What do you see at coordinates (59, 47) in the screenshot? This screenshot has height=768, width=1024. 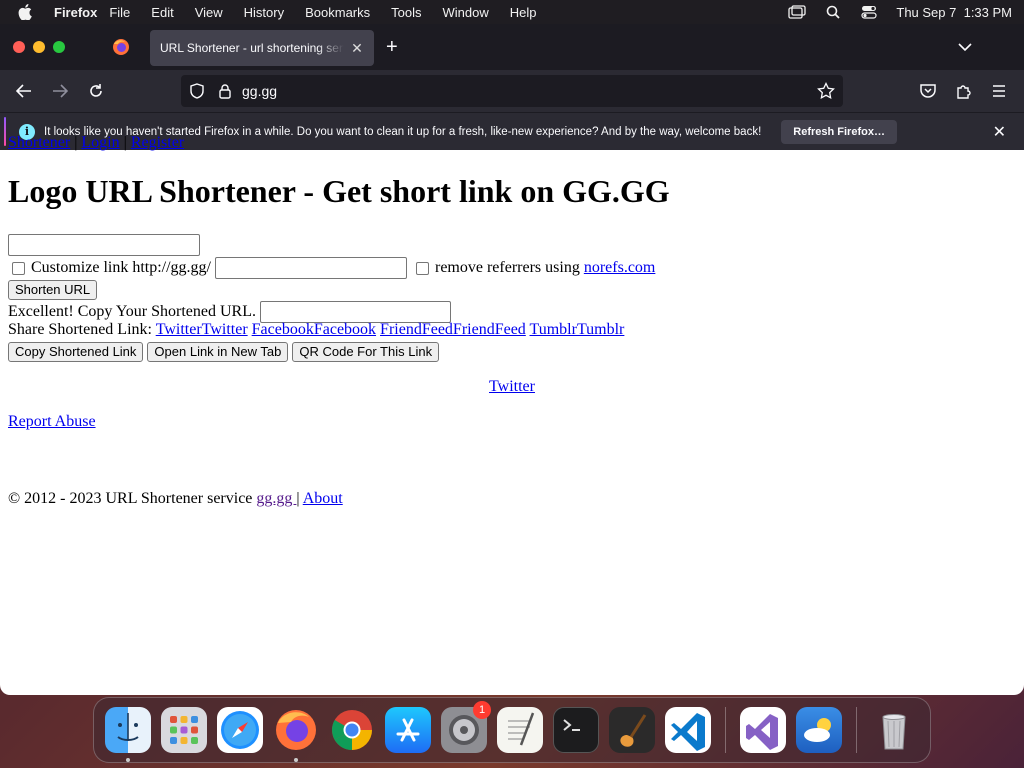 I see `fullscreen-window-button` at bounding box center [59, 47].